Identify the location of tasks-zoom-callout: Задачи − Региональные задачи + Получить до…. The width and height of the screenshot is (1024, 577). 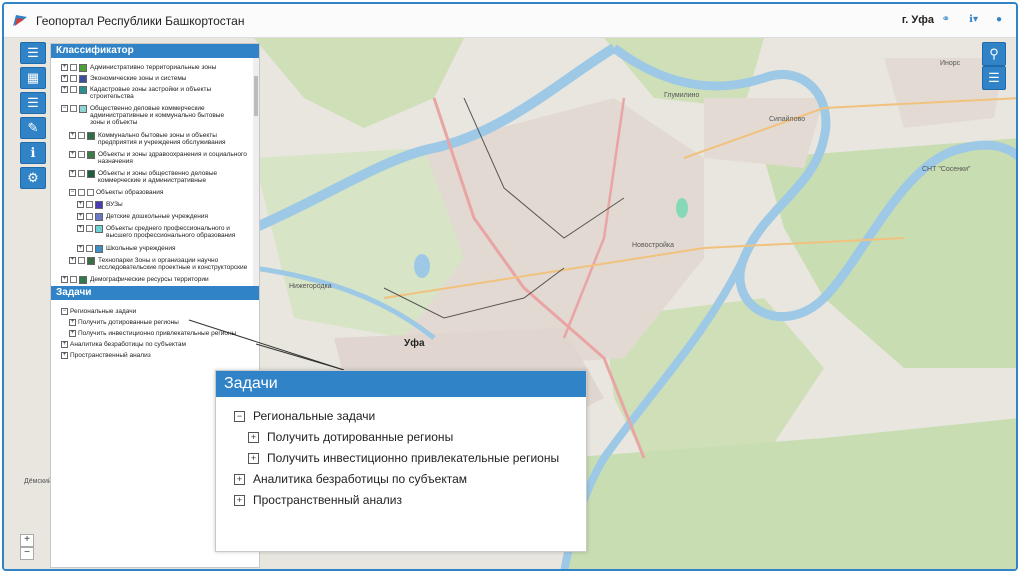
(401, 461).